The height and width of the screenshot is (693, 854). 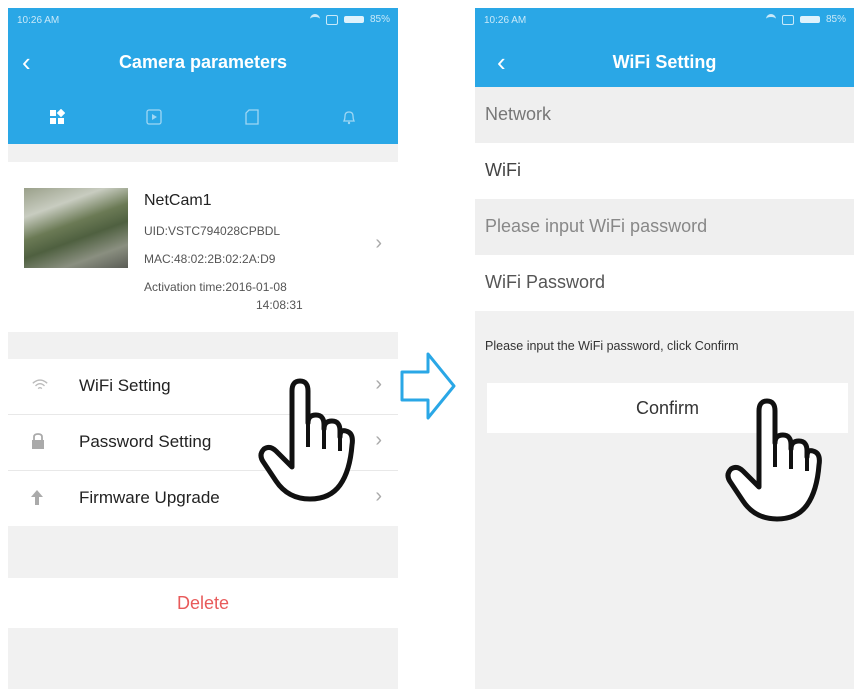 I want to click on camera-snapshot, so click(x=76, y=228).